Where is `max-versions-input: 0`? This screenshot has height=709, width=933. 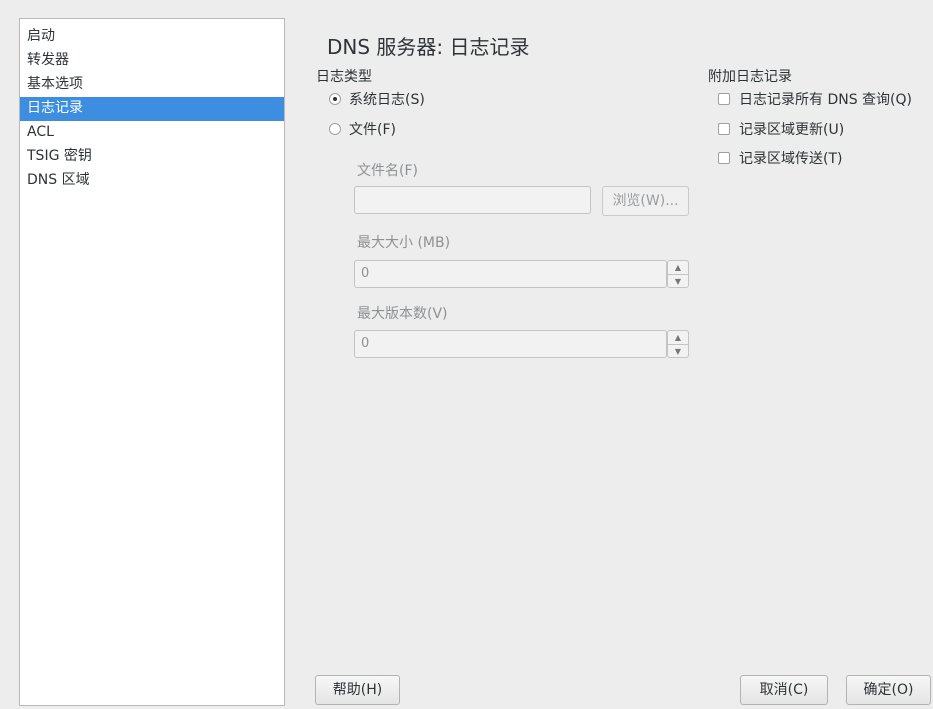
max-versions-input: 0 is located at coordinates (510, 344).